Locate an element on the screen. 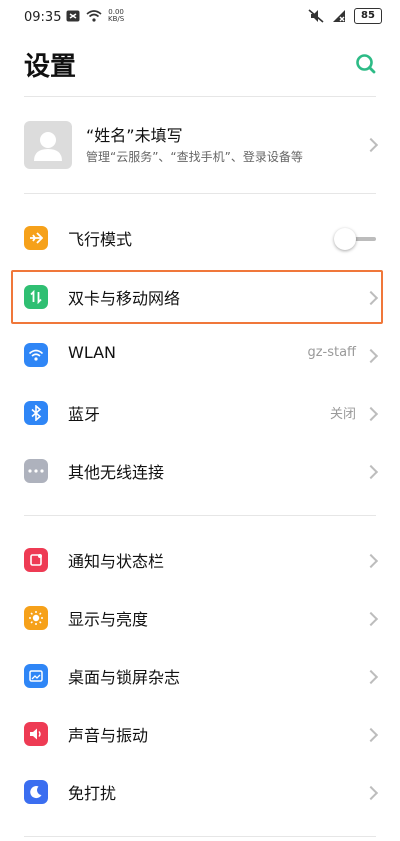 The height and width of the screenshot is (841, 400). setting-airplane-mode: 飞行模式 is located at coordinates (200, 238).